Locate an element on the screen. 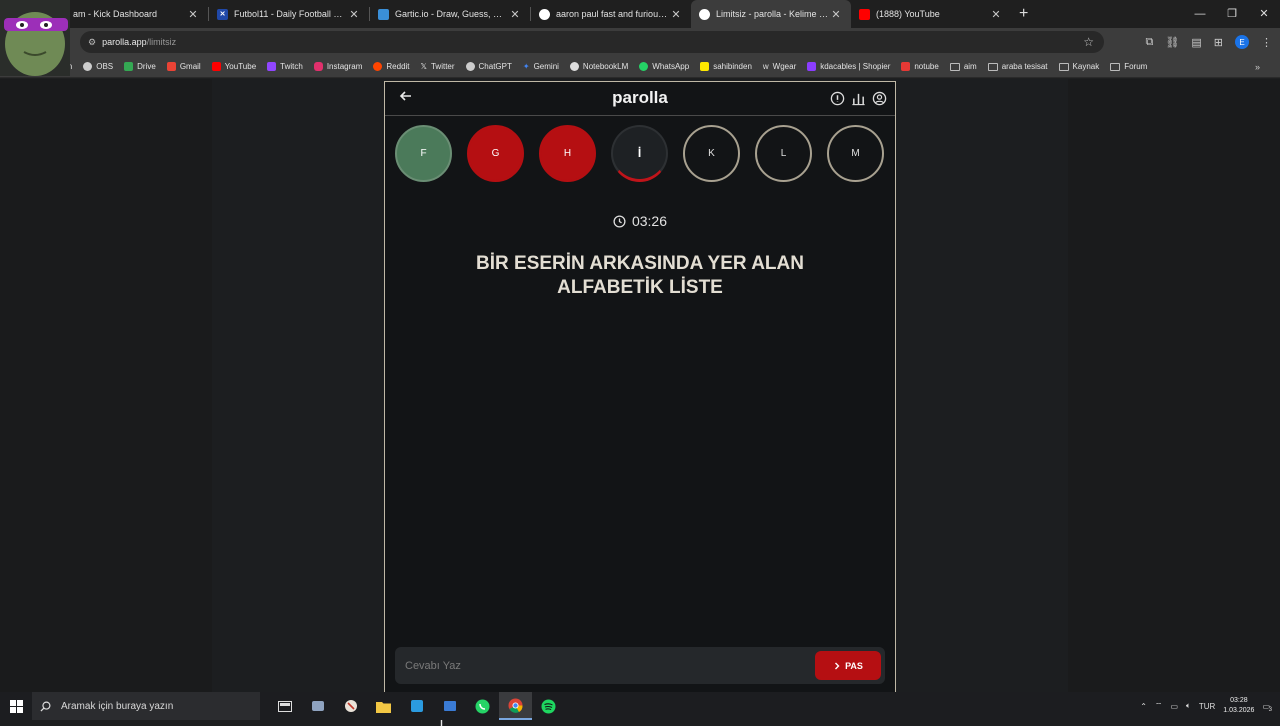 The width and height of the screenshot is (1280, 726). system-tray: ⌃ ⌔ ▭ 🔈︎ TUR 03:28 1.03.2026 ▭ 3 is located at coordinates (1206, 706).